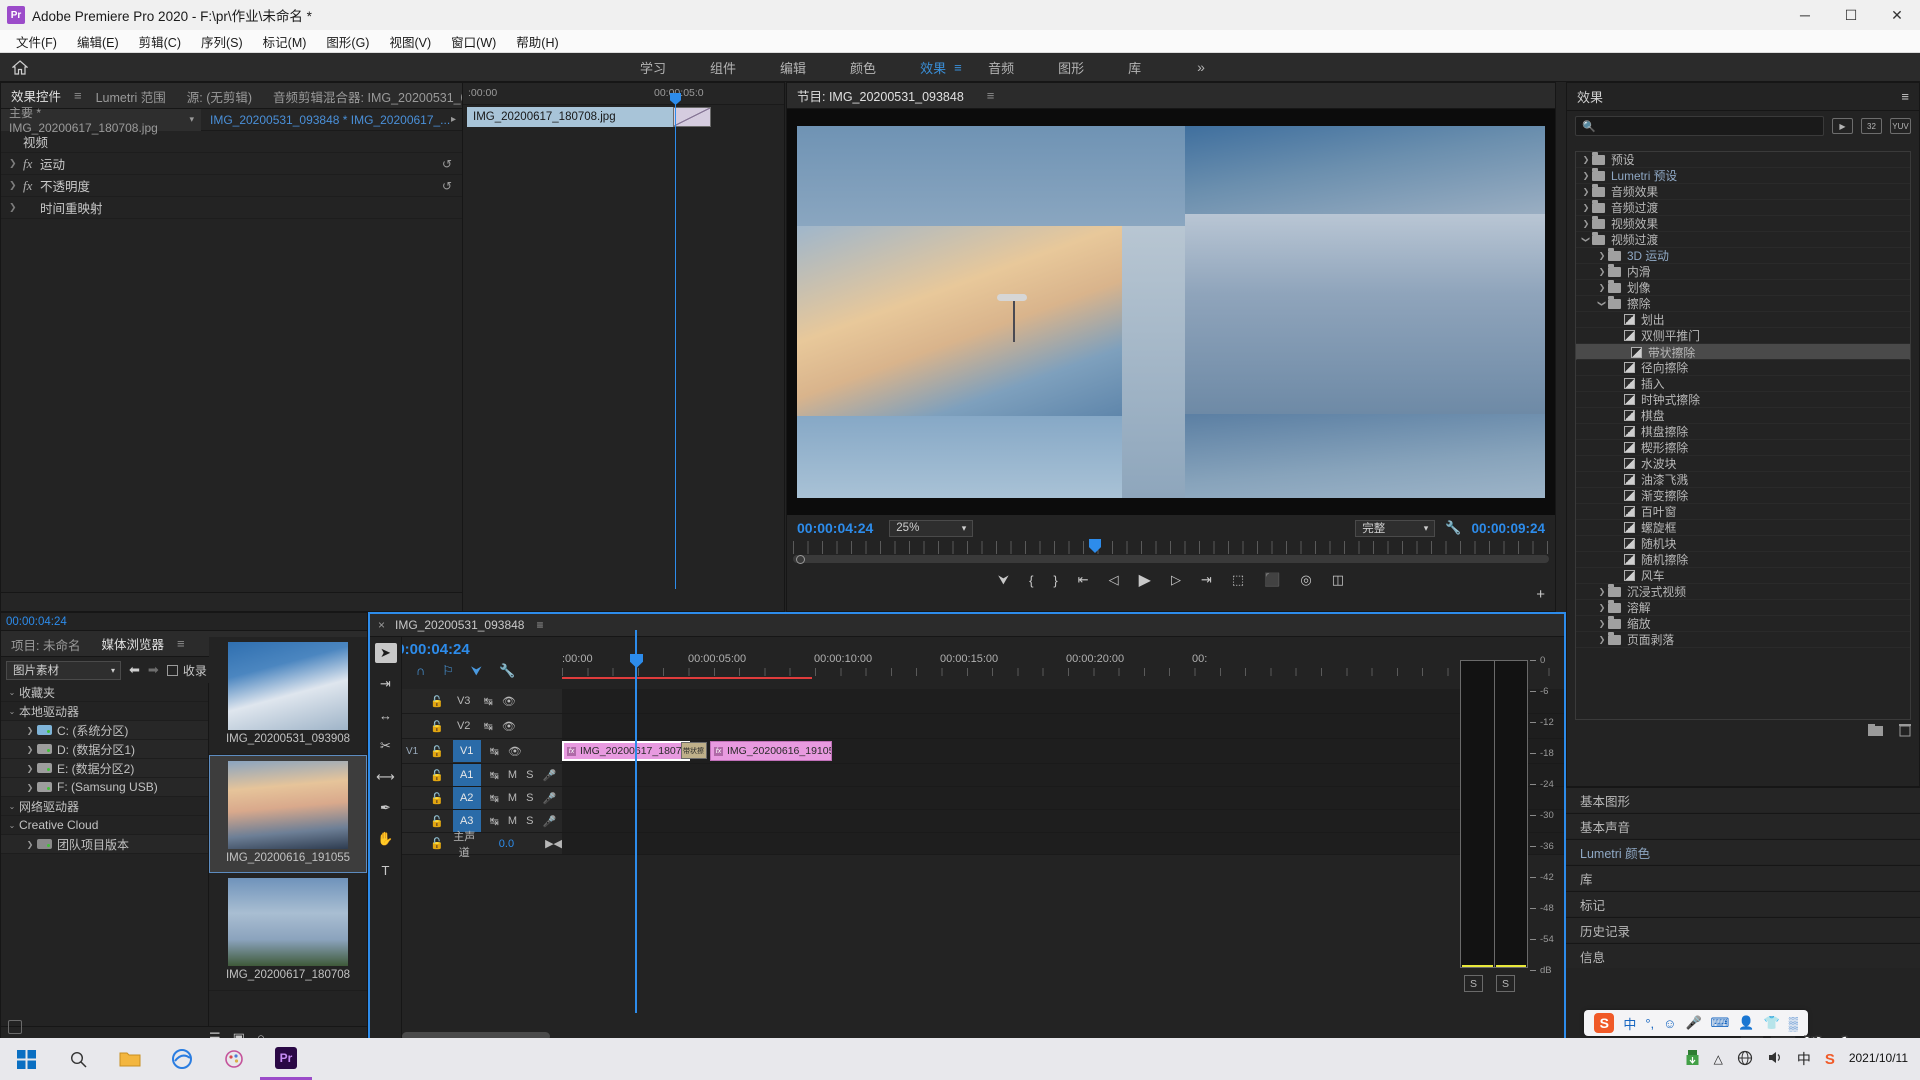 This screenshot has height=1080, width=1920. I want to click on program-current-time: 00:00:04:24, so click(835, 528).